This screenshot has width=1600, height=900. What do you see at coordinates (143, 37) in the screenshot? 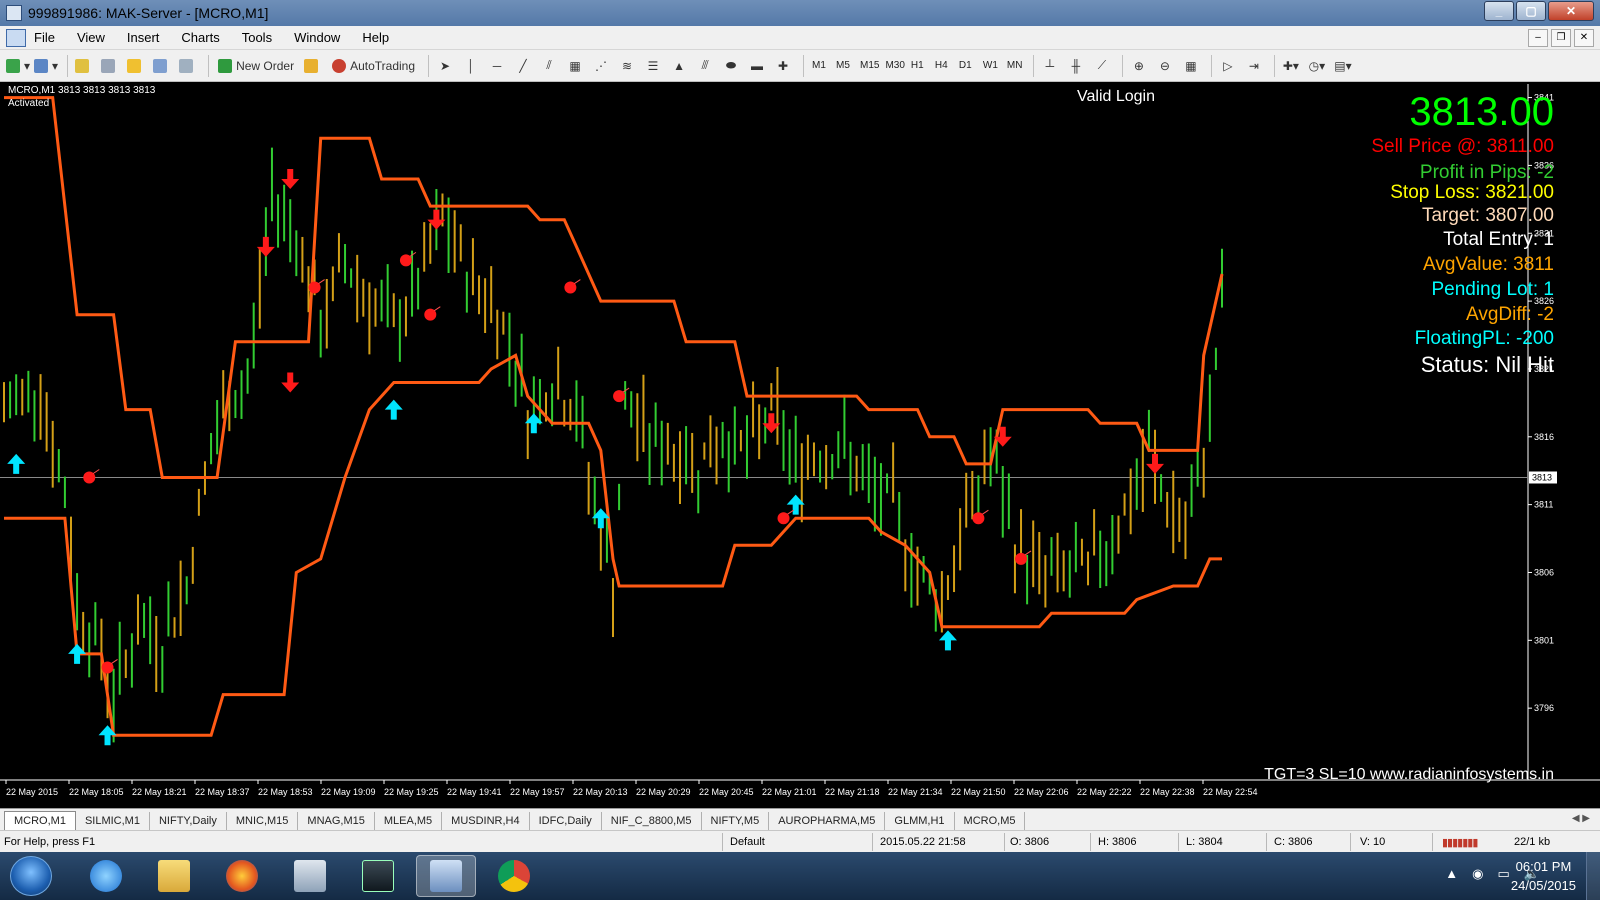
I see `menu-insert: Insert` at bounding box center [143, 37].